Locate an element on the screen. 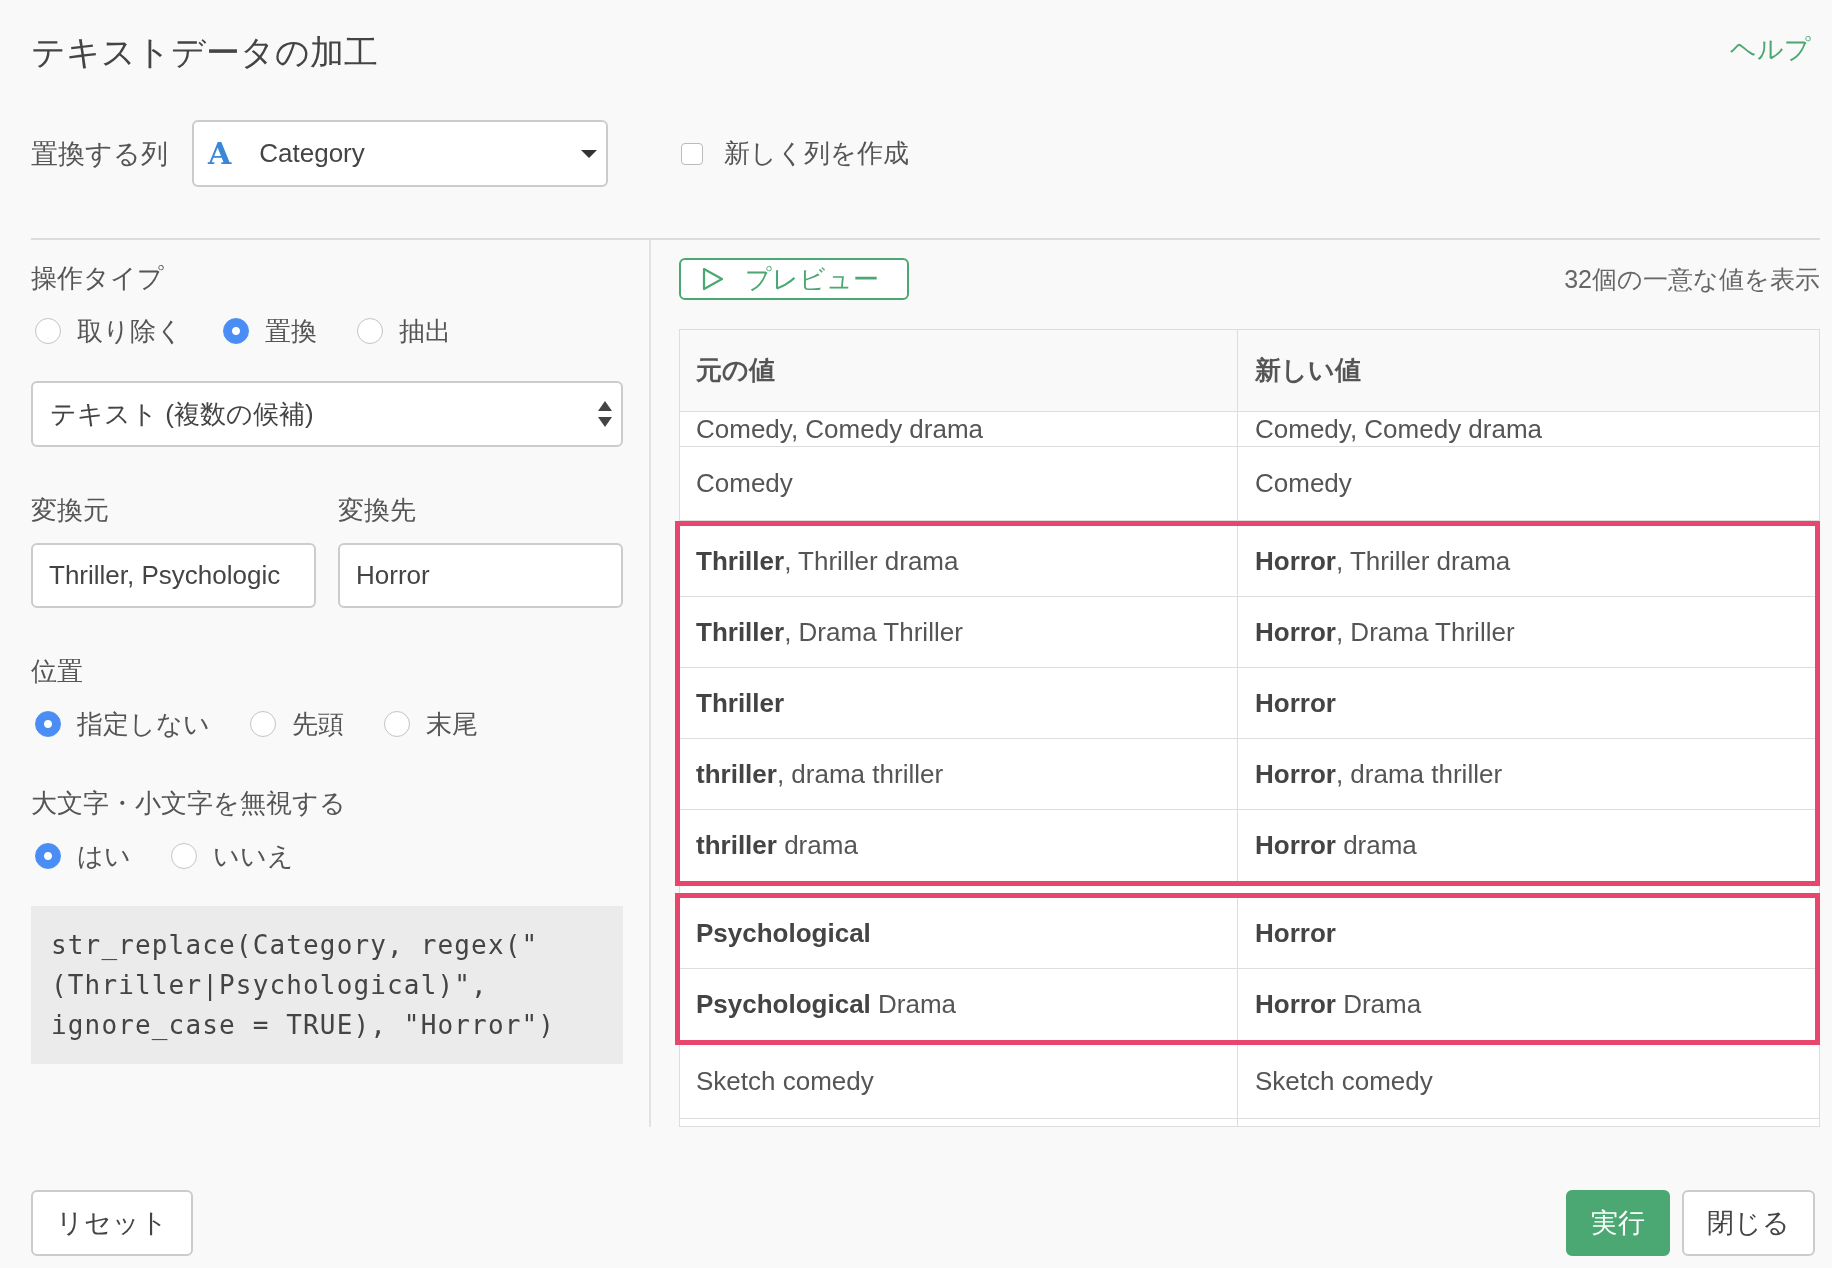 This screenshot has width=1832, height=1268. column-select: A Category is located at coordinates (400, 153).